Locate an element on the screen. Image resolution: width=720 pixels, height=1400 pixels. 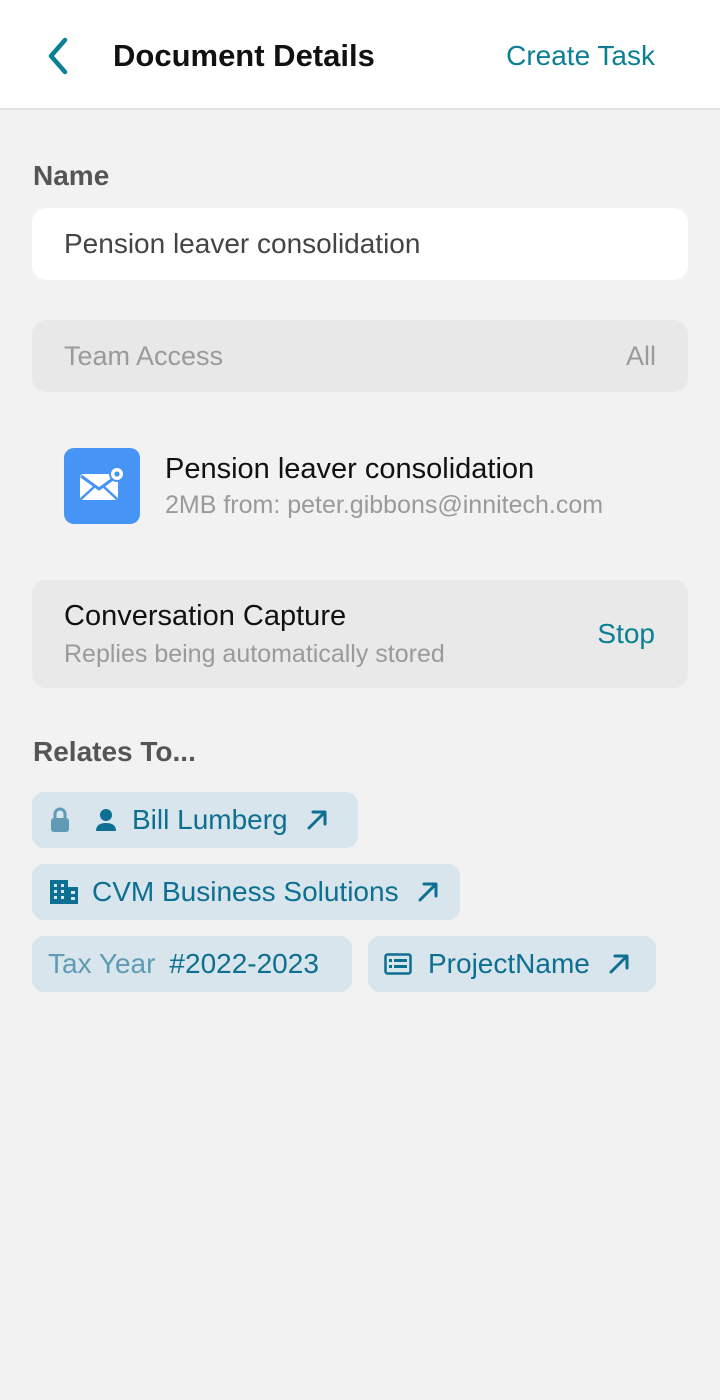
stop-capture-button: Stop is located at coordinates (626, 634).